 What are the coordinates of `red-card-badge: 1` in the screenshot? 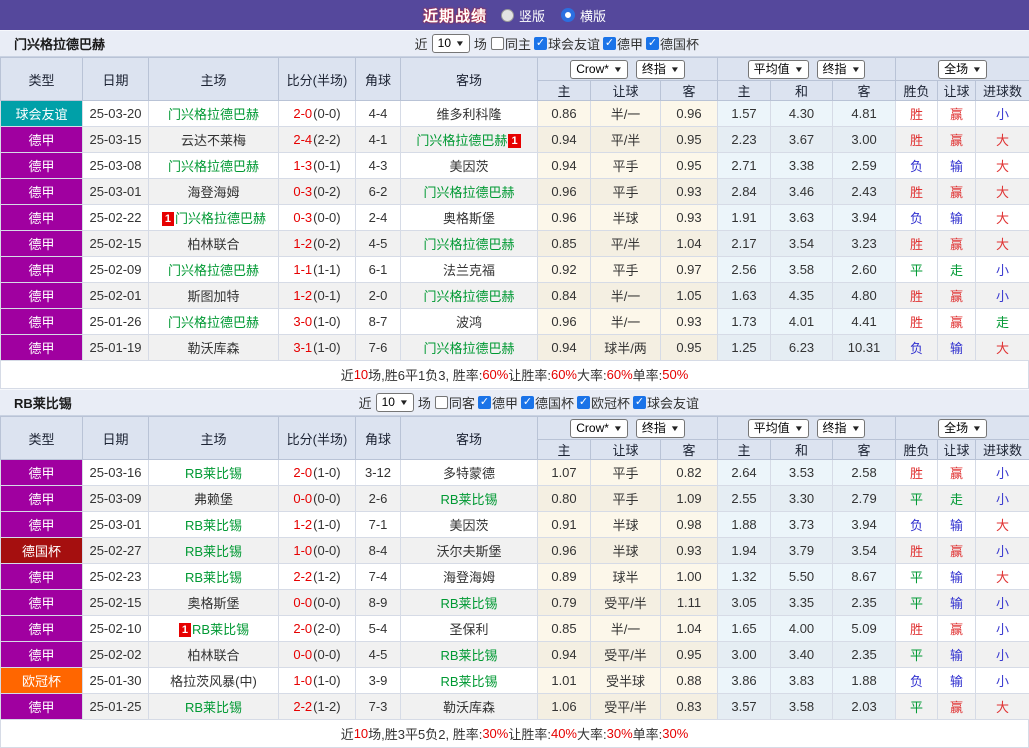 It's located at (514, 141).